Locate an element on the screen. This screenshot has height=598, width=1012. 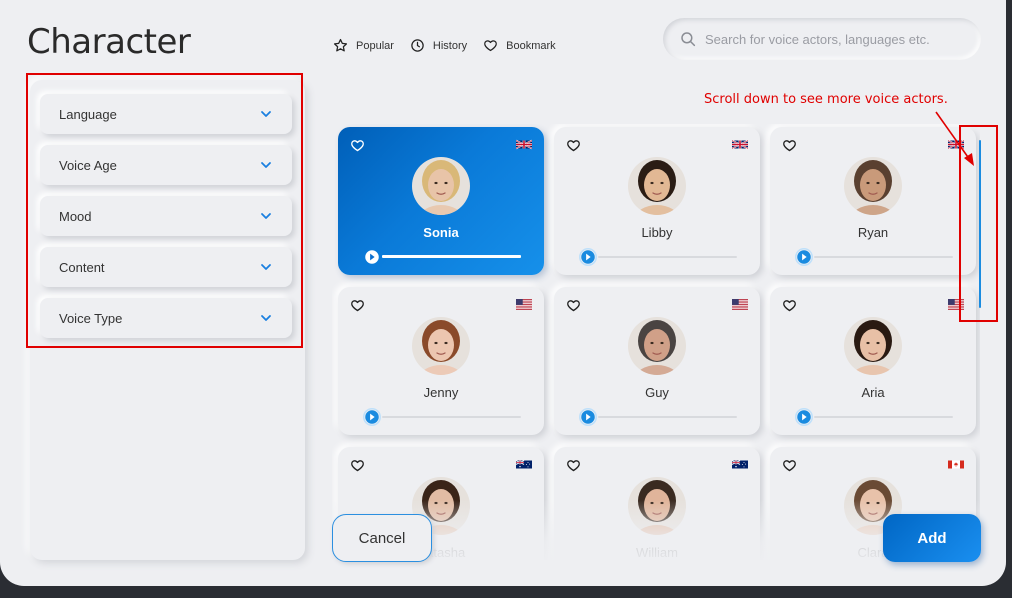
voice-actor-card: Aria is located at coordinates (873, 361).